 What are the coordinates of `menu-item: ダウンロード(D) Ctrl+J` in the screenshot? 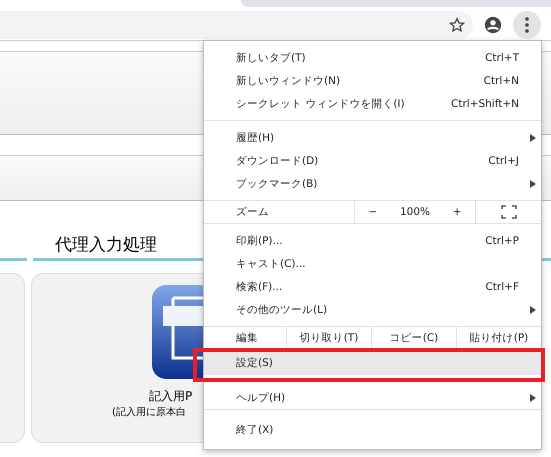 It's located at (372, 160).